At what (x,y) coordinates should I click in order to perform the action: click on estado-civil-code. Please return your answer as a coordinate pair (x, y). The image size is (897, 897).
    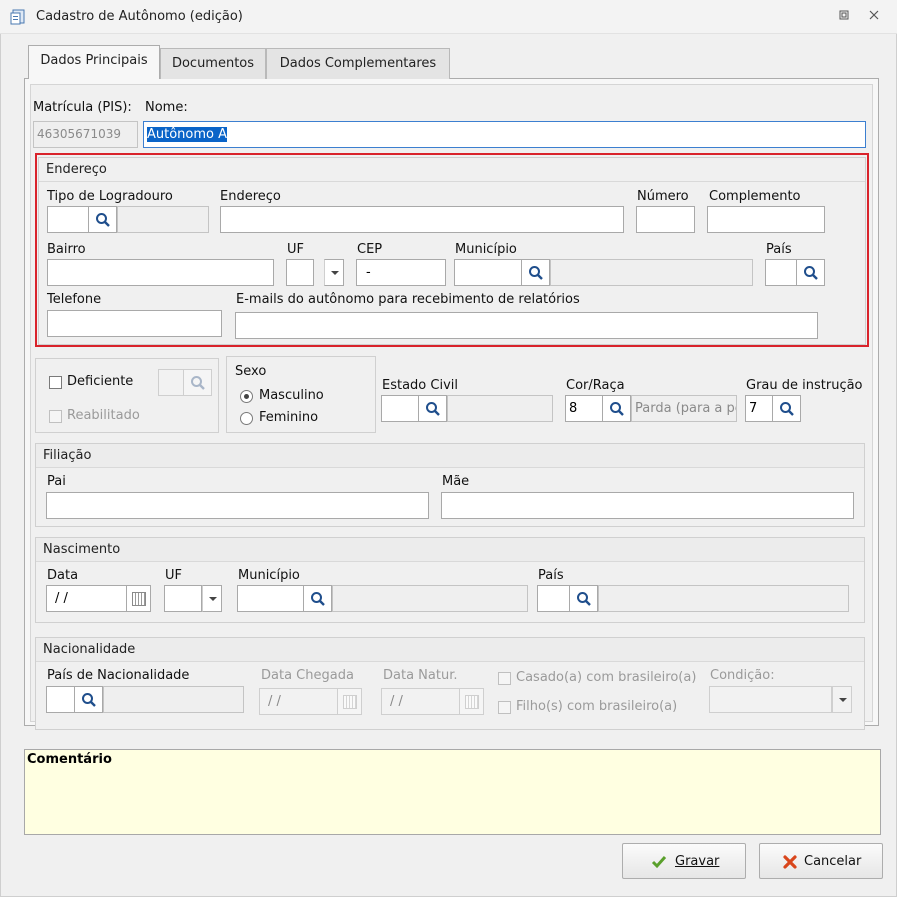
    Looking at the image, I should click on (400, 408).